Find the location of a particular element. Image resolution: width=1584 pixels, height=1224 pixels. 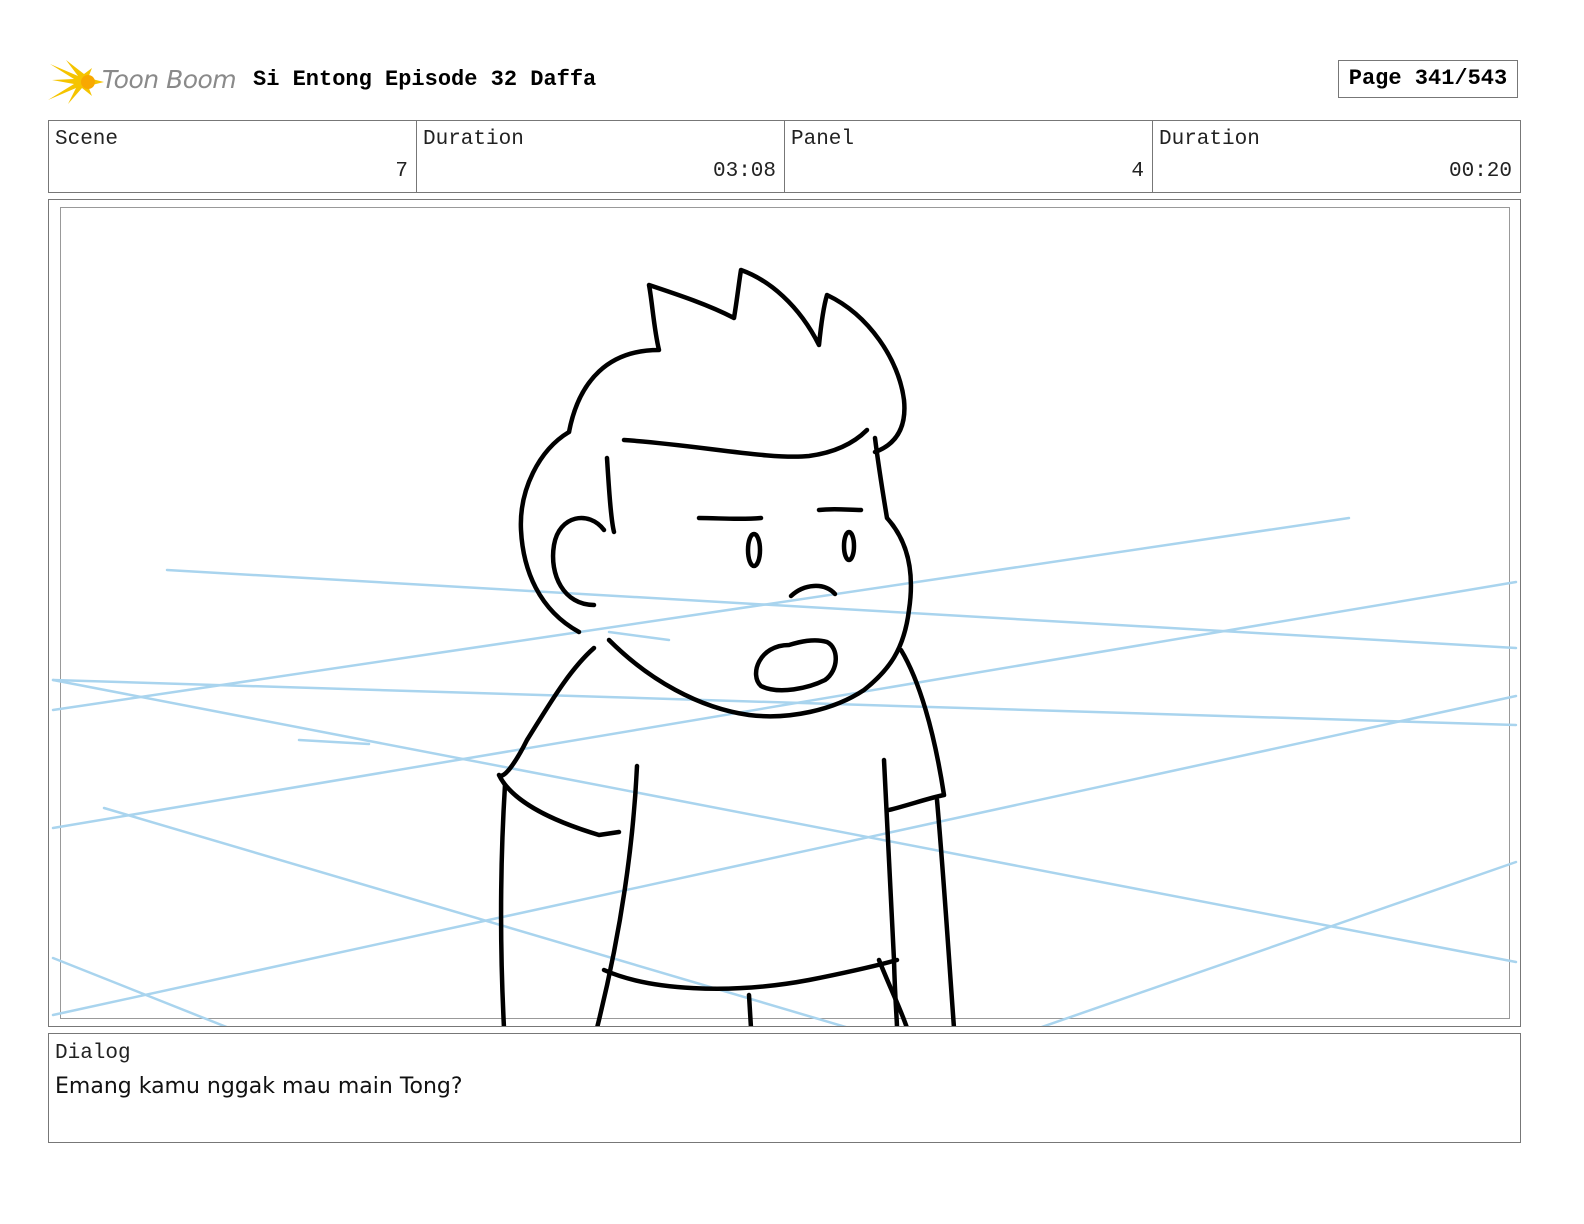

scene-duration-value: 03:08 is located at coordinates (744, 171).